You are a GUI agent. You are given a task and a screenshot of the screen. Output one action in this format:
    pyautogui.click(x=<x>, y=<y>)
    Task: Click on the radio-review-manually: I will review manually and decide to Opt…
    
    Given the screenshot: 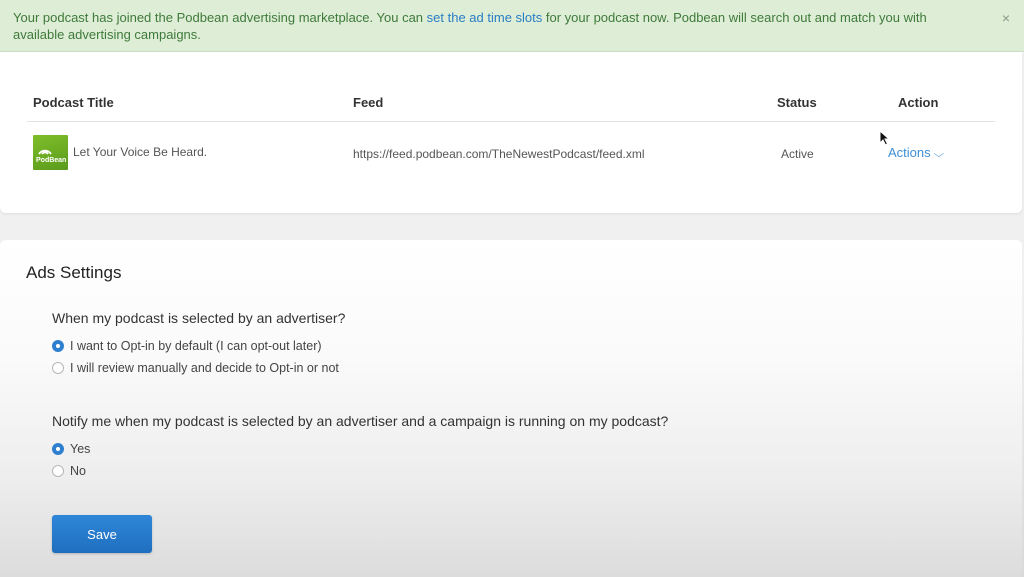 What is the action you would take?
    pyautogui.click(x=195, y=368)
    